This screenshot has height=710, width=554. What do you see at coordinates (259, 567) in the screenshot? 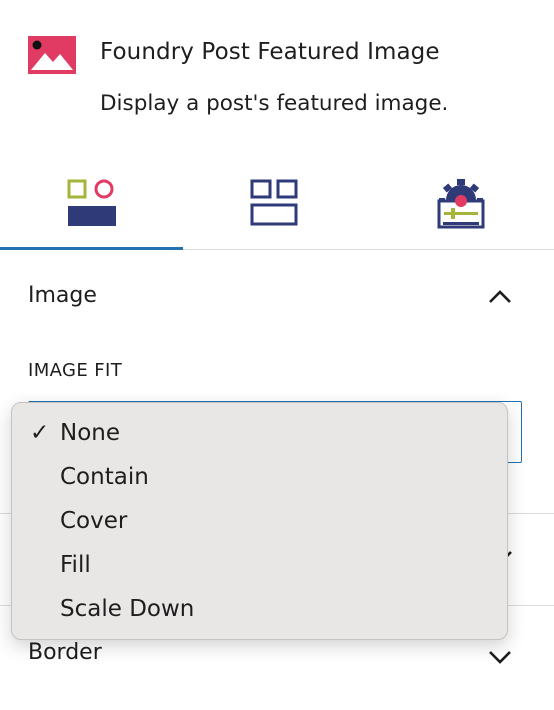
I see `option-fill: Fill` at bounding box center [259, 567].